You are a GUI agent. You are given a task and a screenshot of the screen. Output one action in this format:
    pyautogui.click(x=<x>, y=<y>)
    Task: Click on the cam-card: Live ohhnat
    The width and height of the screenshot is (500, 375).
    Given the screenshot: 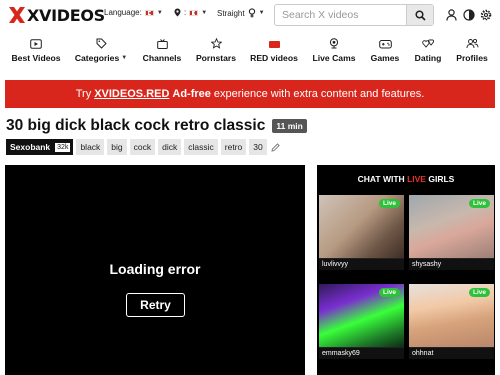 What is the action you would take?
    pyautogui.click(x=451, y=321)
    